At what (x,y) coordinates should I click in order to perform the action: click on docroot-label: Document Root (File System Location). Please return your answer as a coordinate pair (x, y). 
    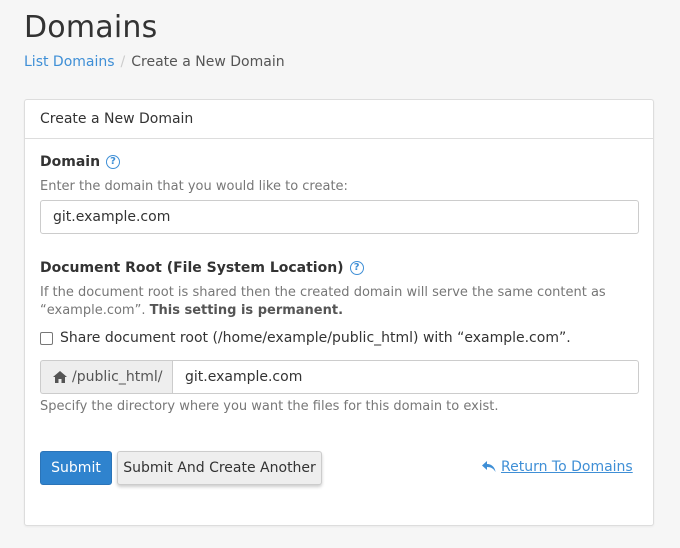
    Looking at the image, I should click on (192, 268).